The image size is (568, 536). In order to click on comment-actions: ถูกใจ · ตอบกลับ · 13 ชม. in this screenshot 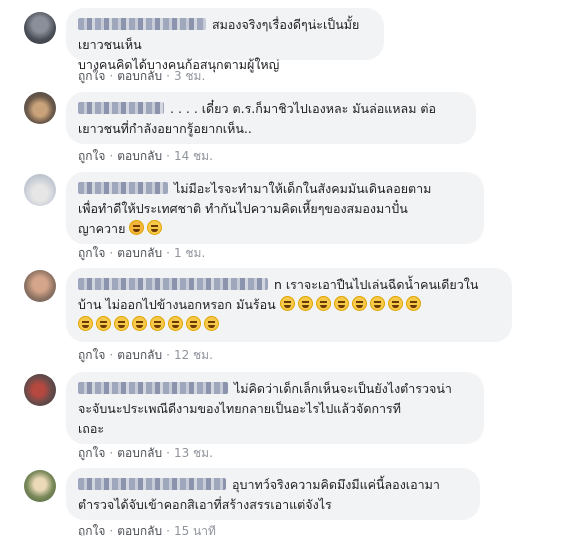, I will do `click(145, 453)`.